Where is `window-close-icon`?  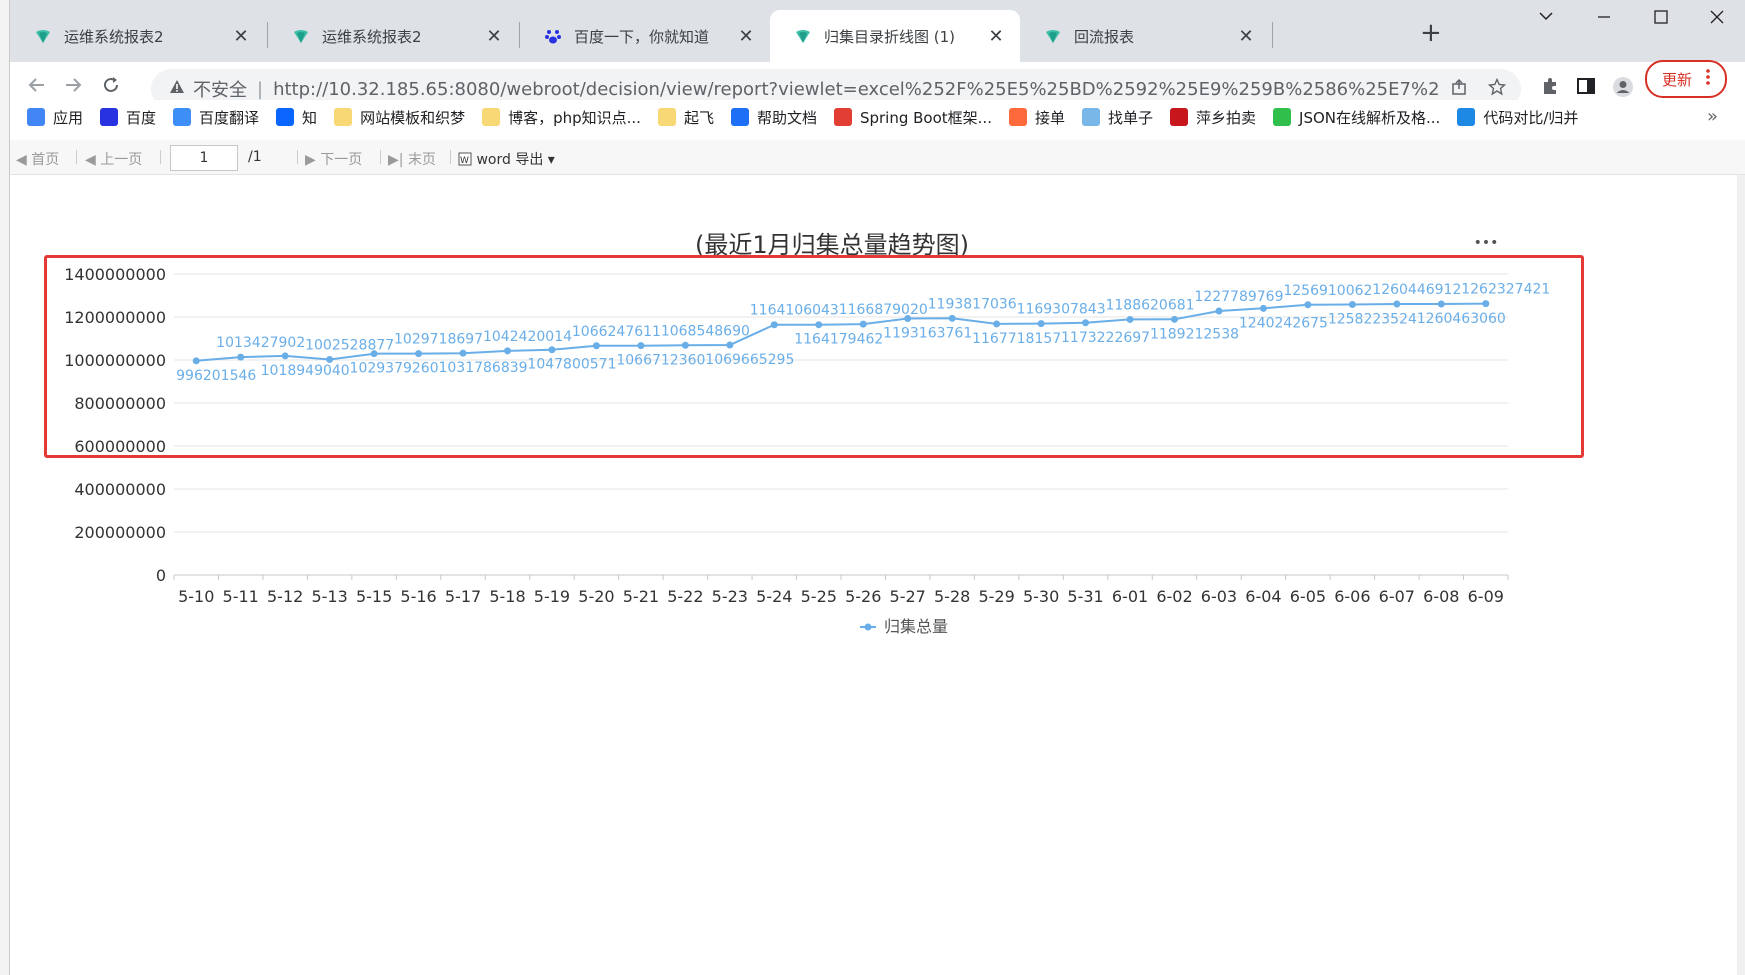 window-close-icon is located at coordinates (1717, 18).